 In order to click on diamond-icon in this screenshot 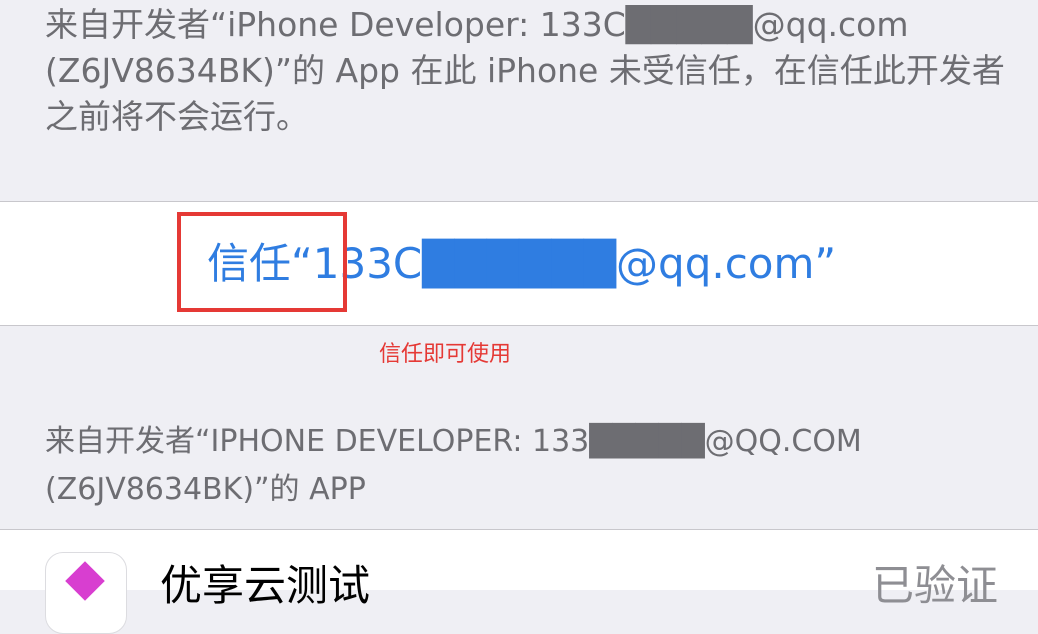, I will do `click(85, 581)`.